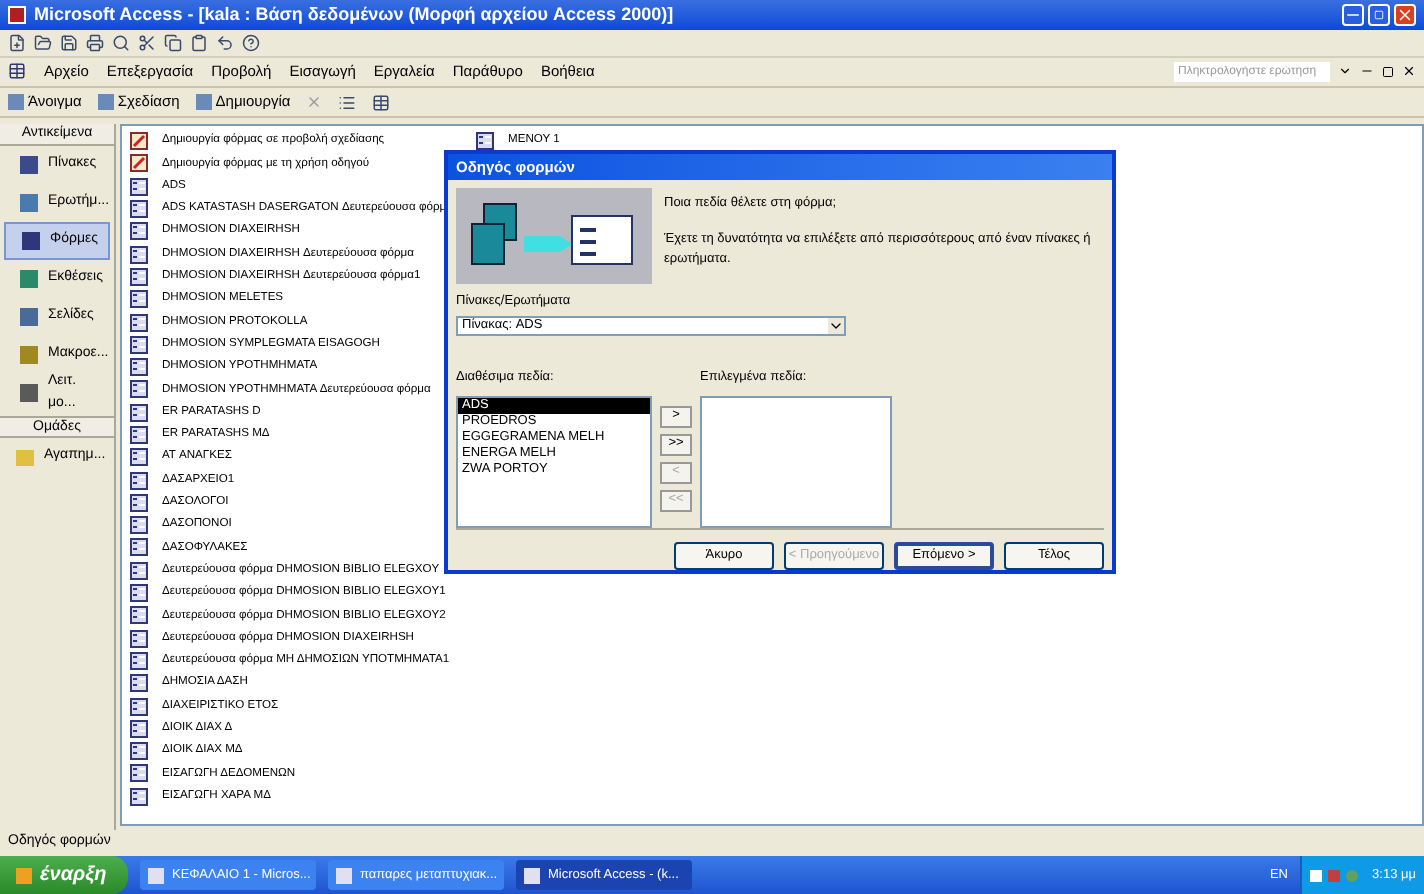 This screenshot has height=894, width=1424. Describe the element at coordinates (836, 325) in the screenshot. I see `dropdown-arrow-icon` at that location.